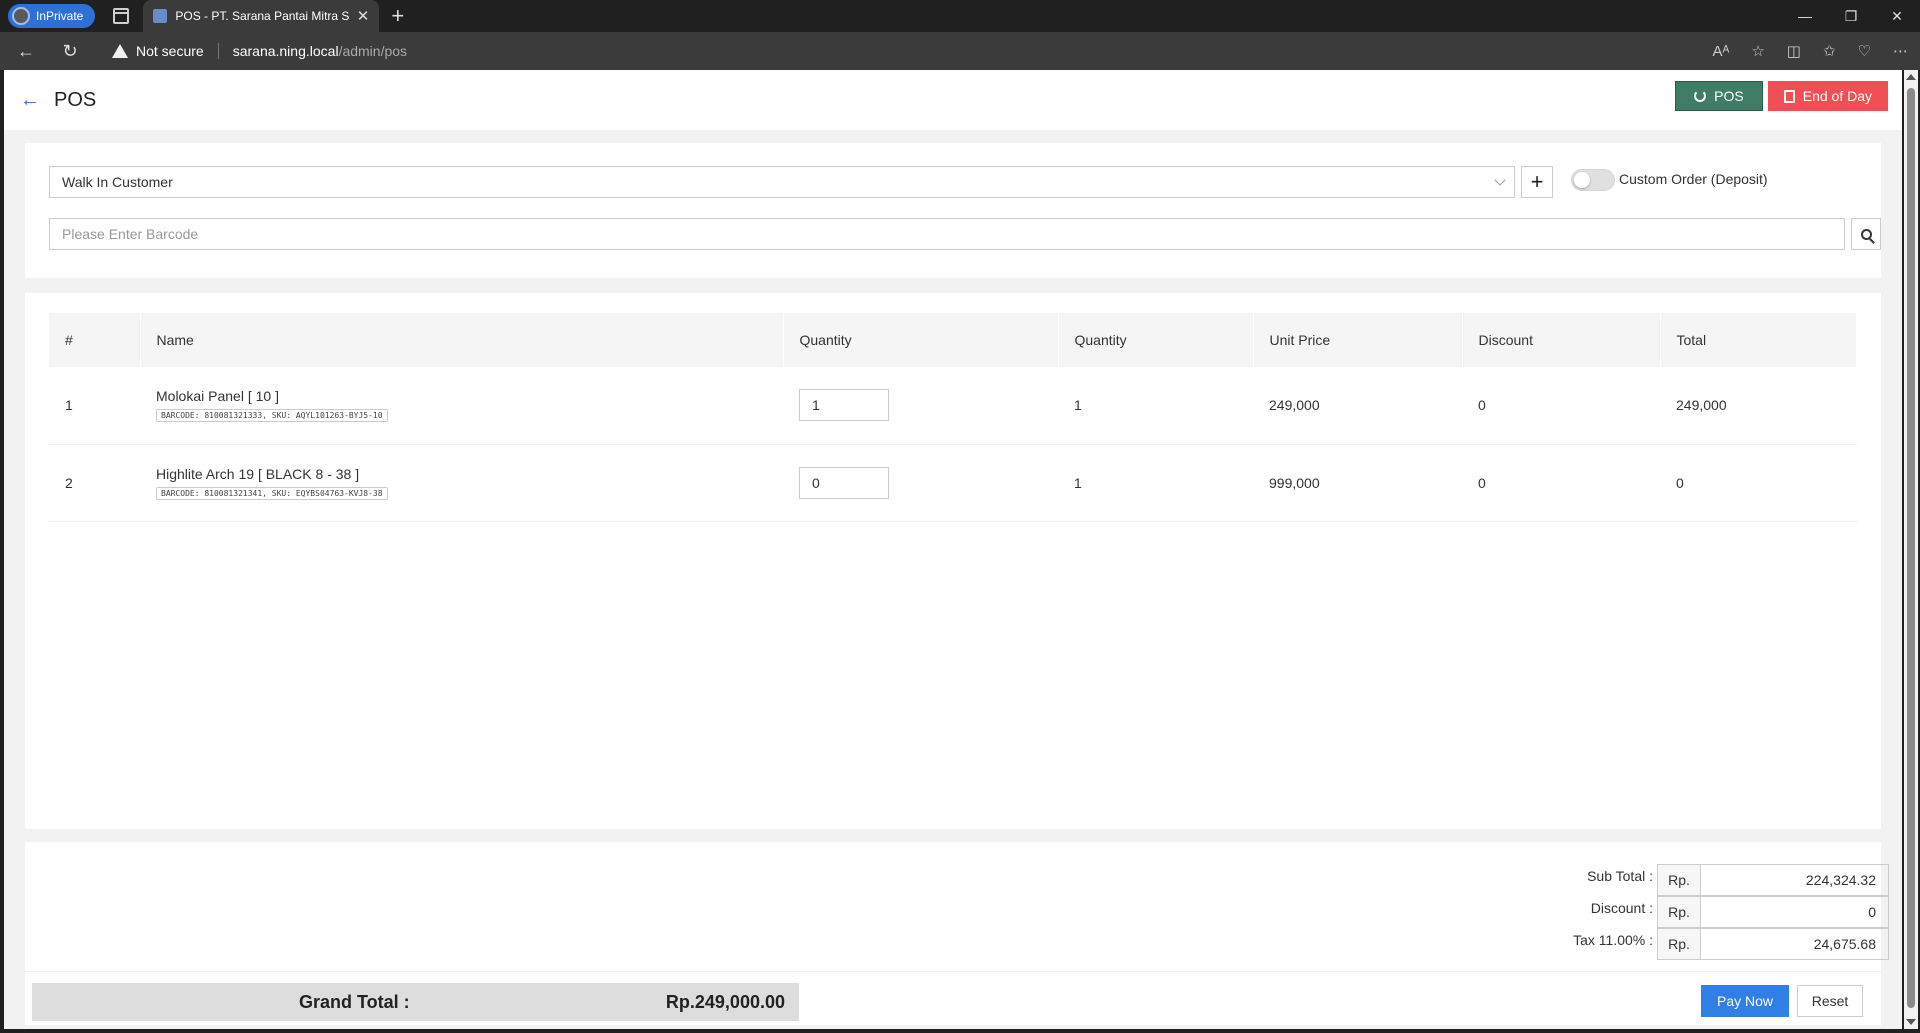  I want to click on refresh-icon, so click(1700, 96).